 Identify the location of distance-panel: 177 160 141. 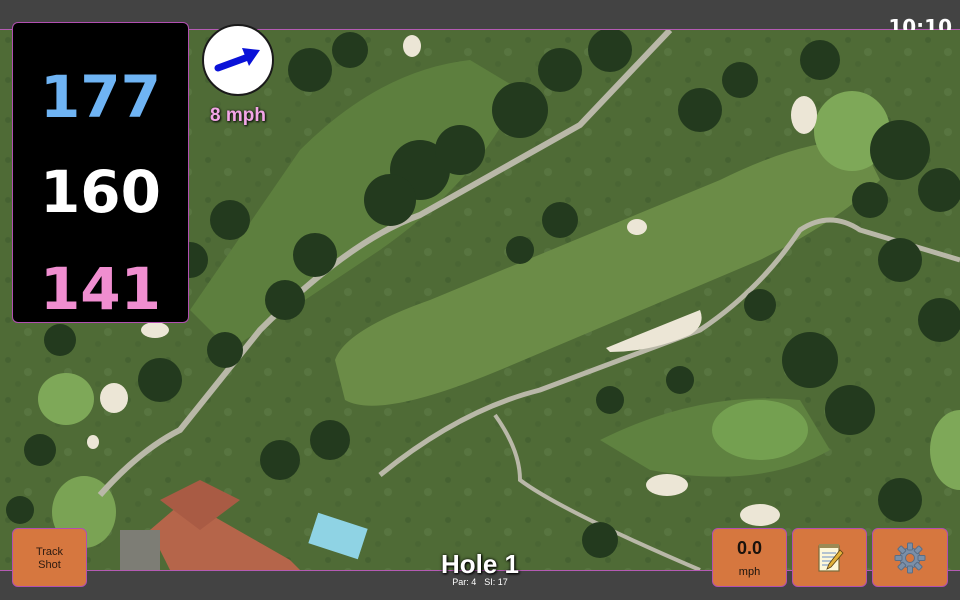
(100, 172).